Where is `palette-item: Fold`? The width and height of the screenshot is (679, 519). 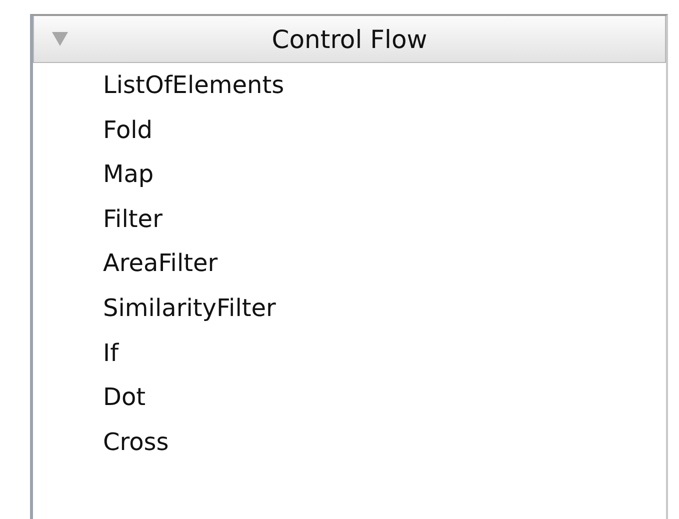
palette-item: Fold is located at coordinates (93, 130).